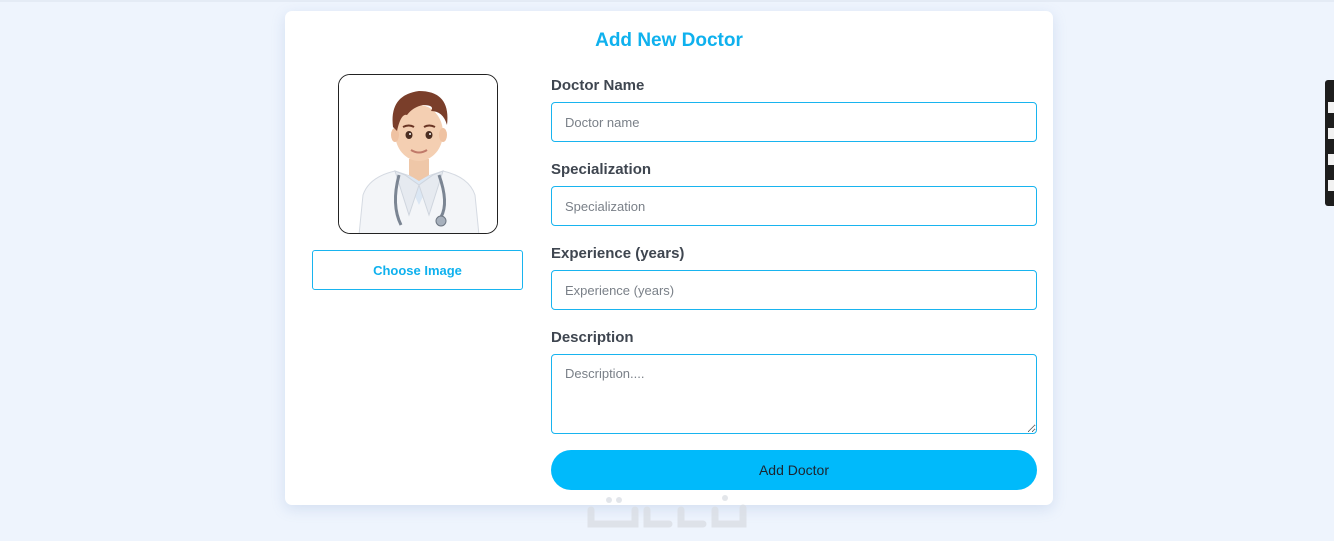 This screenshot has width=1334, height=541. I want to click on add-doctor-button: Add Doctor, so click(794, 470).